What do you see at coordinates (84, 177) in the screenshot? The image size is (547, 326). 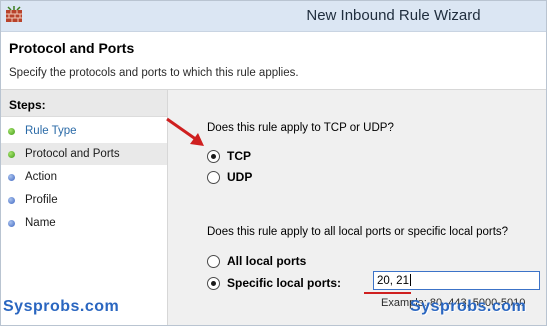 I see `step-action: Action` at bounding box center [84, 177].